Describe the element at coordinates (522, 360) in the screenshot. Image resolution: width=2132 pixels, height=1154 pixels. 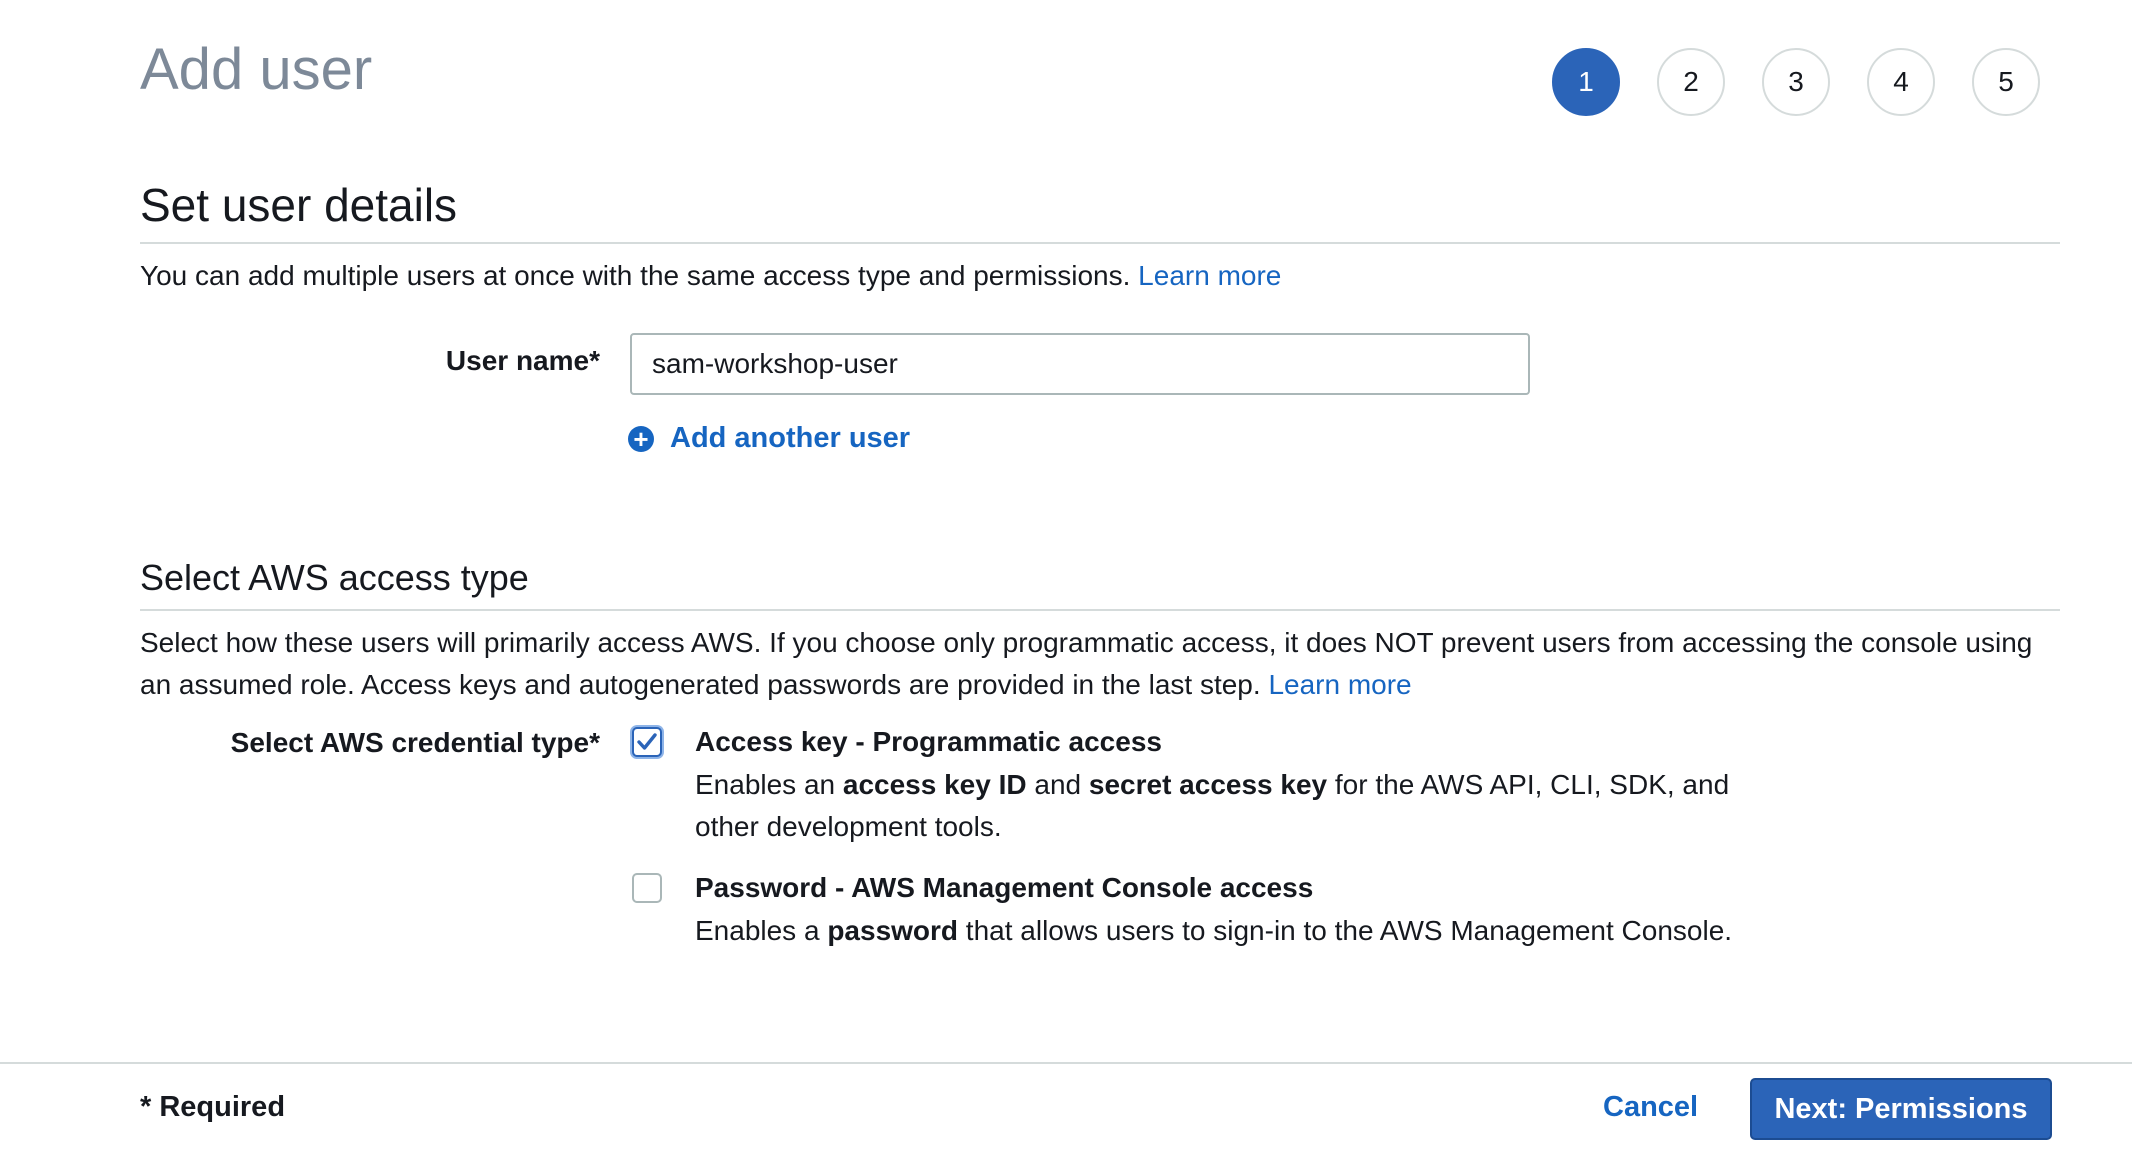
I see `username-label: User name*` at that location.